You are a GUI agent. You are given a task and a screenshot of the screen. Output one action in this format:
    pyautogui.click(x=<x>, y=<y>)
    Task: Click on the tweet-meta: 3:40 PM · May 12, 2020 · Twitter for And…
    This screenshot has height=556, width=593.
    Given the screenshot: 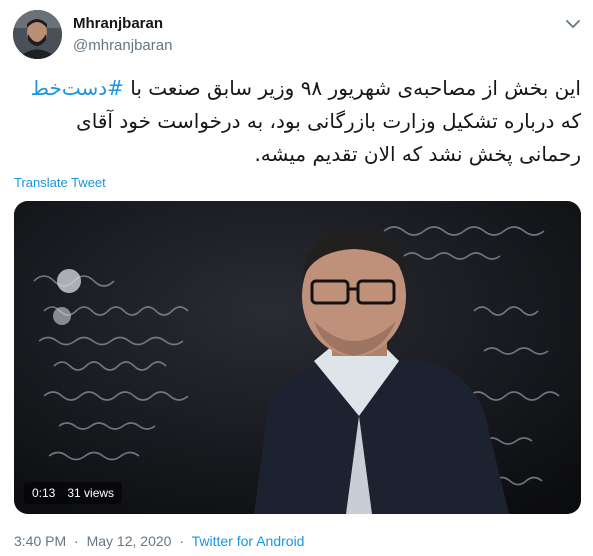 What is the action you would take?
    pyautogui.click(x=159, y=541)
    